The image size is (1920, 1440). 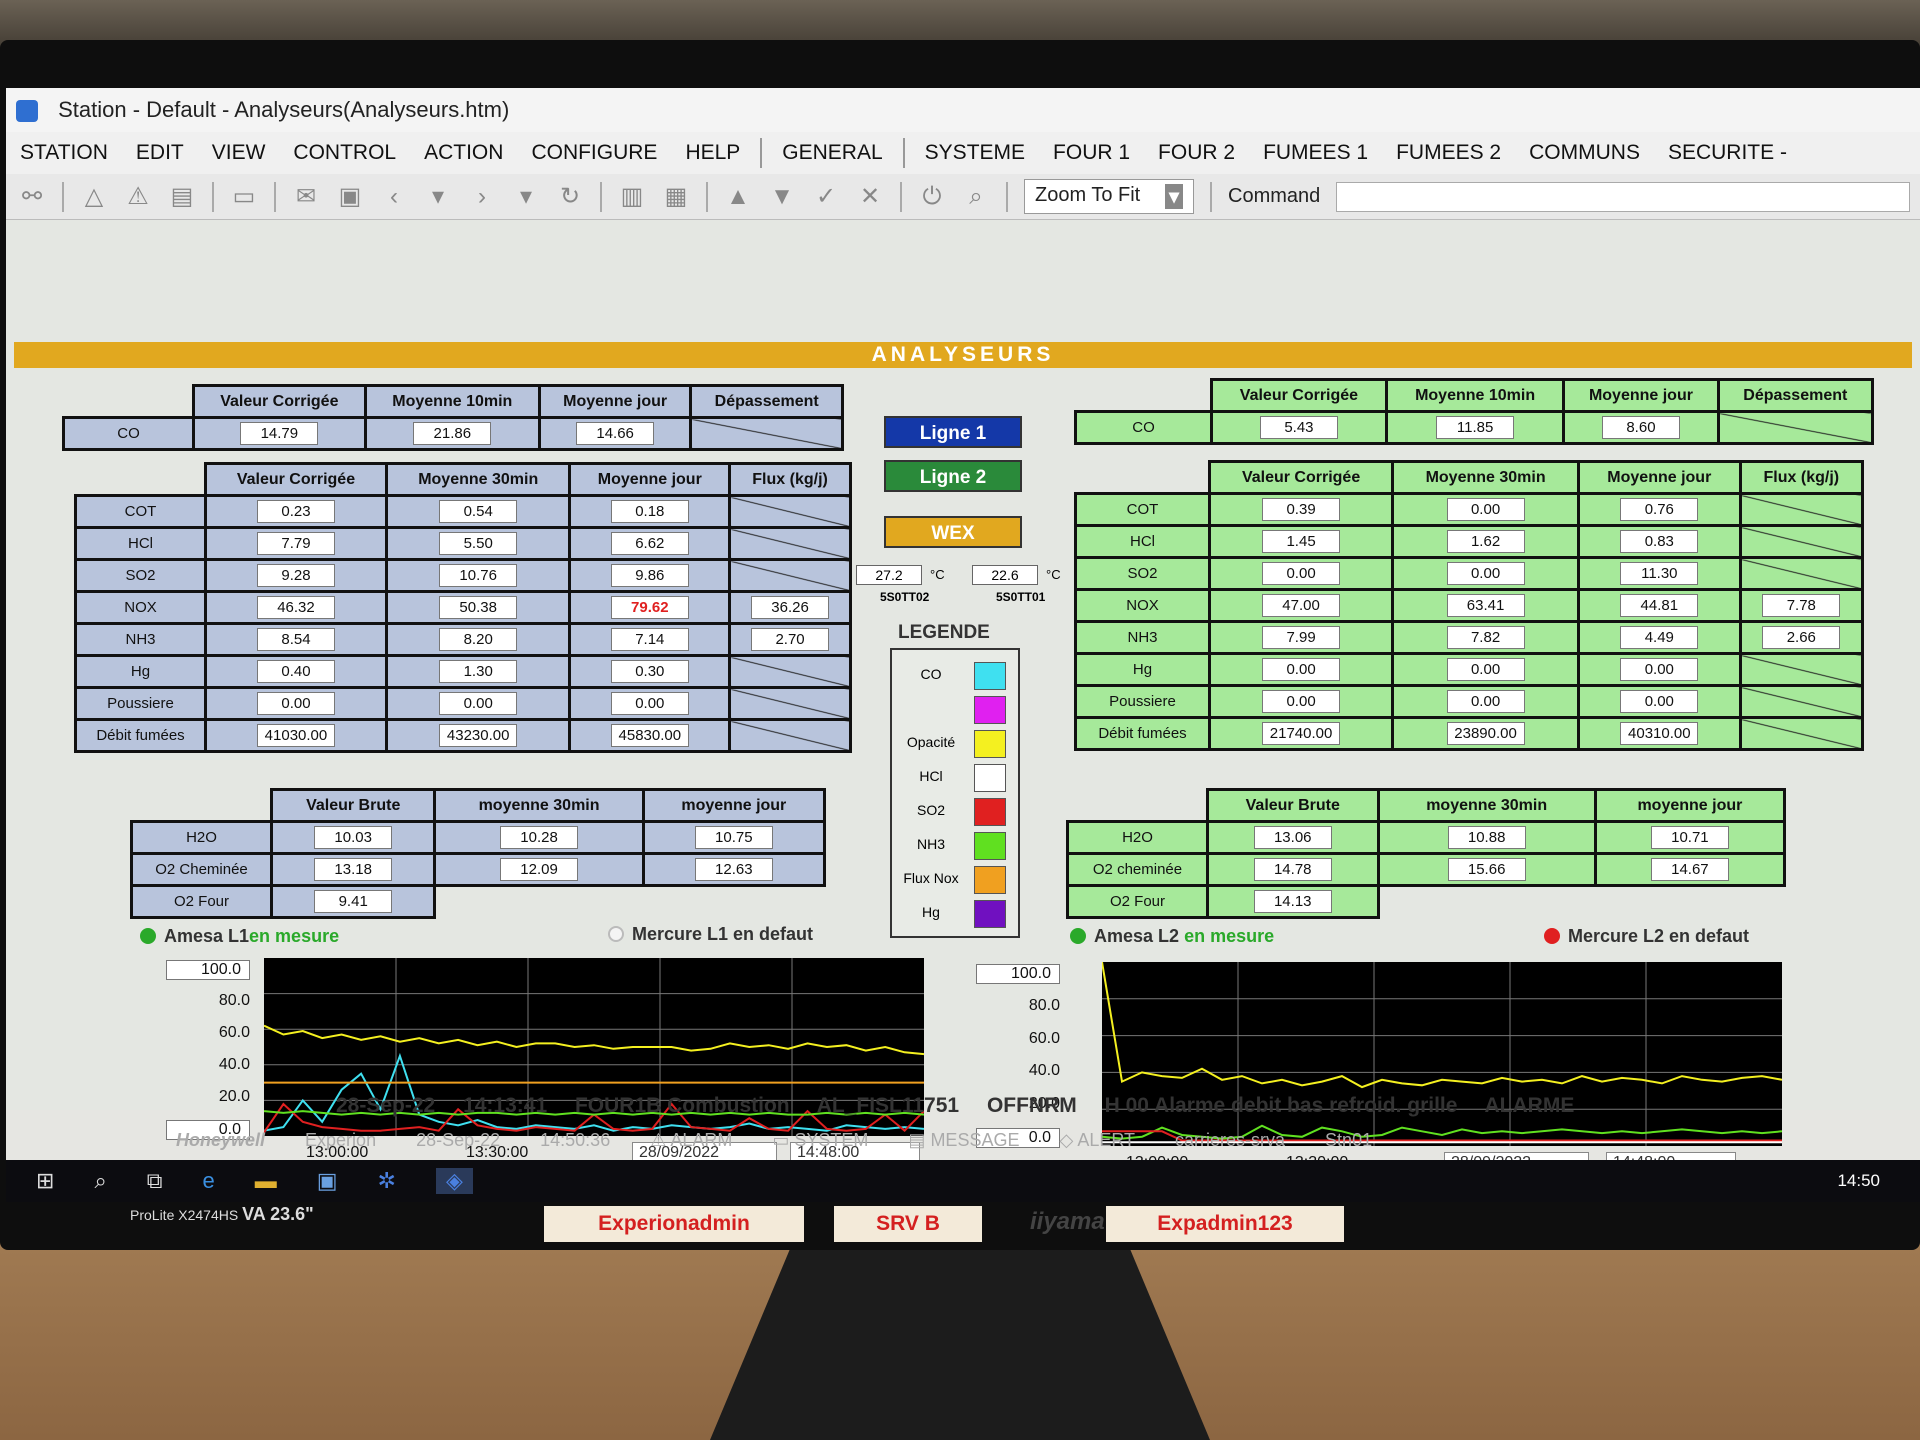 What do you see at coordinates (1485, 541) in the screenshot?
I see `l2-m30: 1.62` at bounding box center [1485, 541].